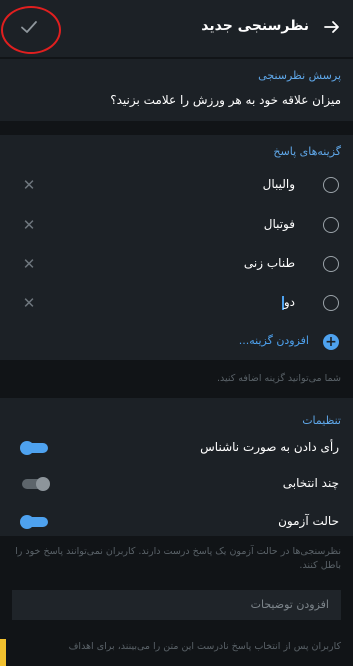 This screenshot has height=666, width=353. I want to click on anonymous-toggle, so click(34, 448).